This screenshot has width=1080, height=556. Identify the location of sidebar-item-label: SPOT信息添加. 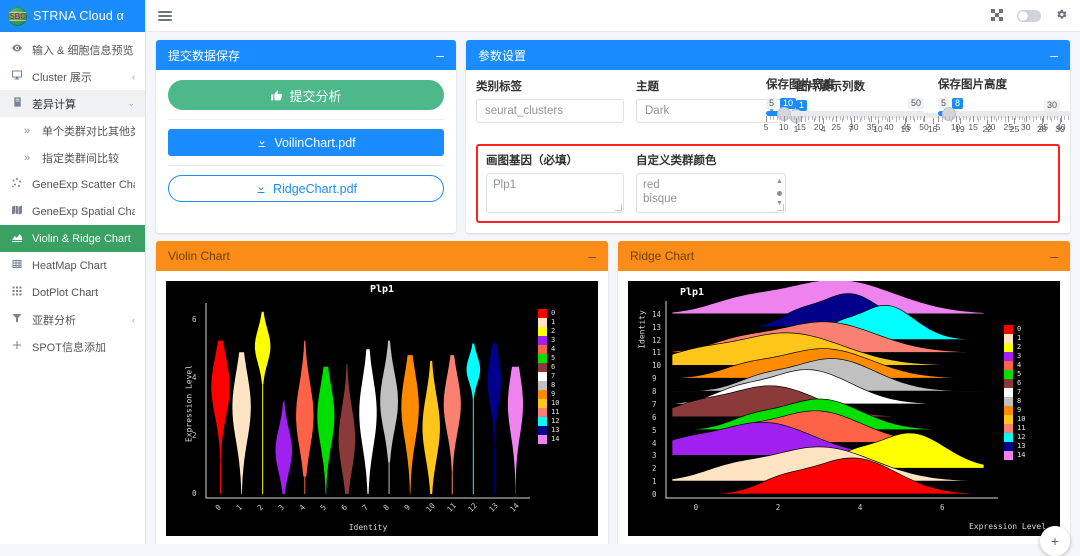
(69, 347).